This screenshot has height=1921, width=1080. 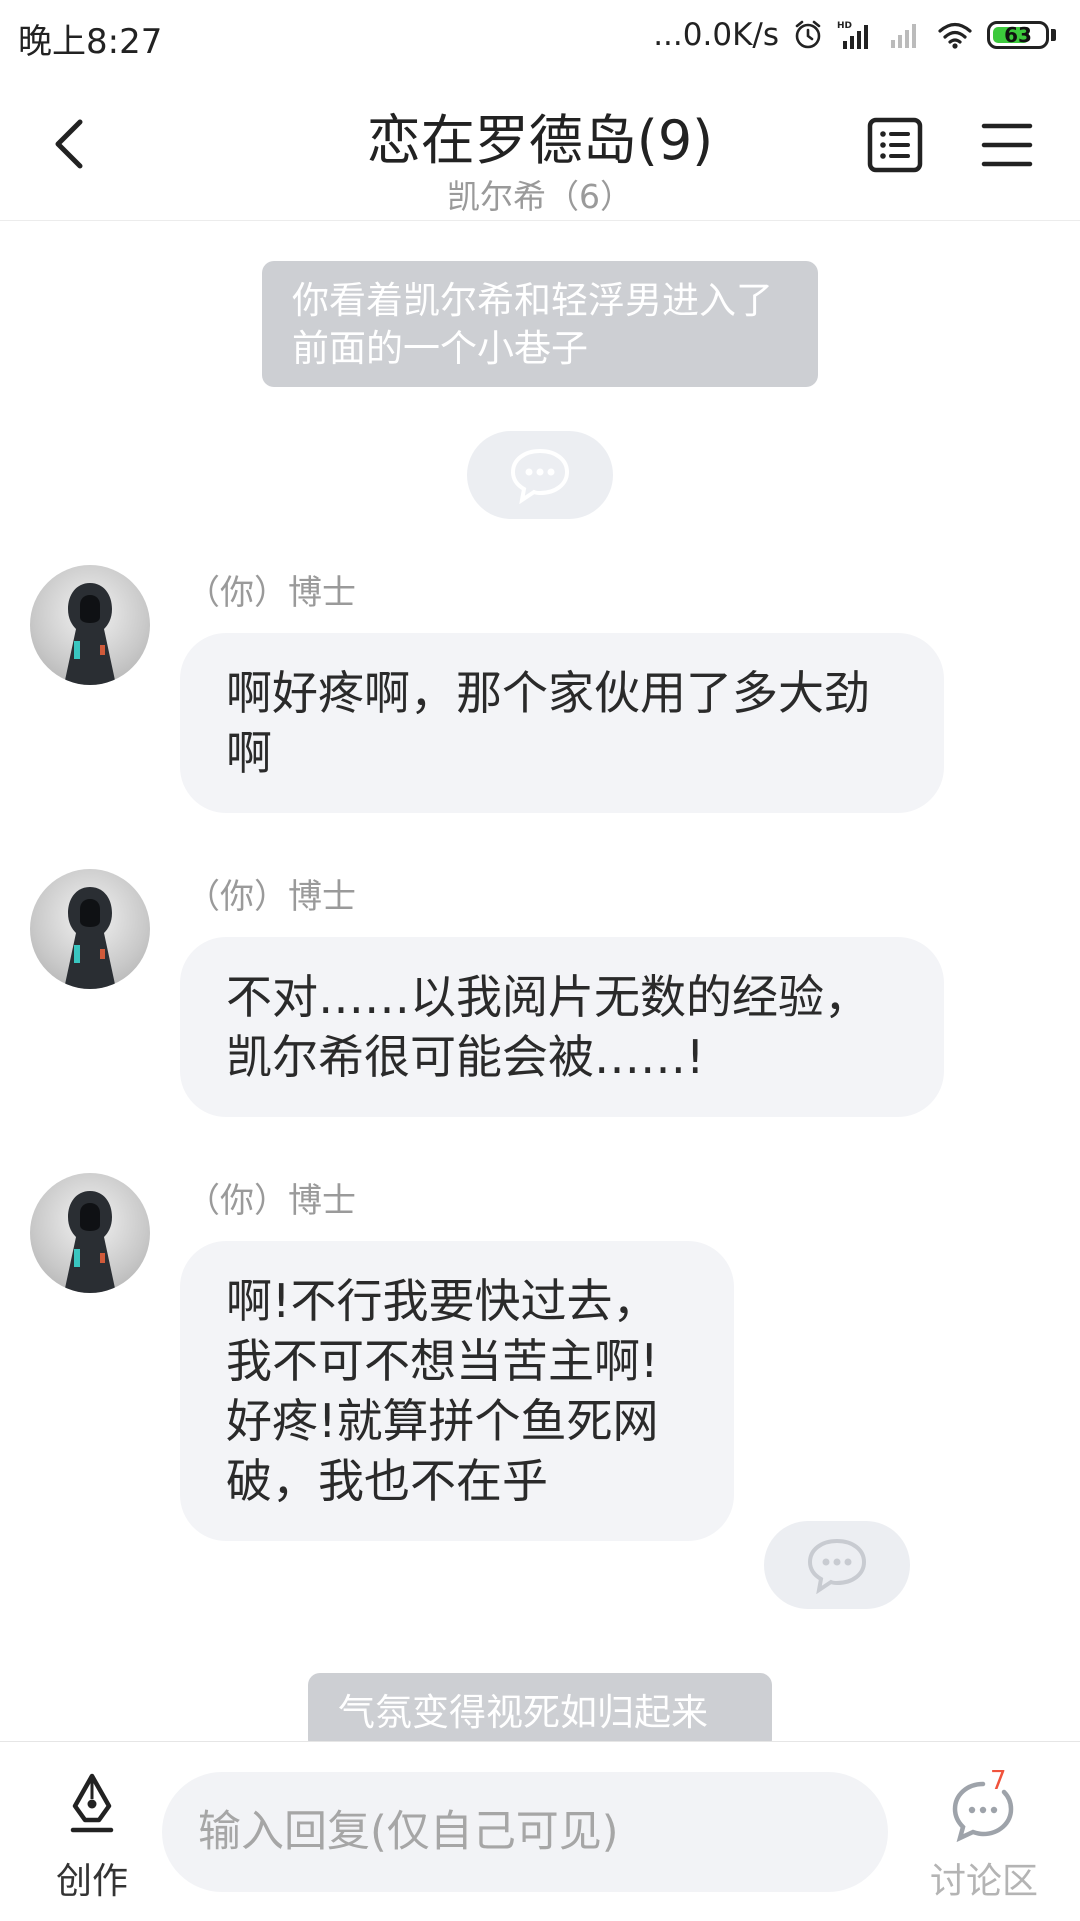 I want to click on message-bubble: 啊好疼啊，那个家伙用了多大劲啊, so click(x=562, y=723).